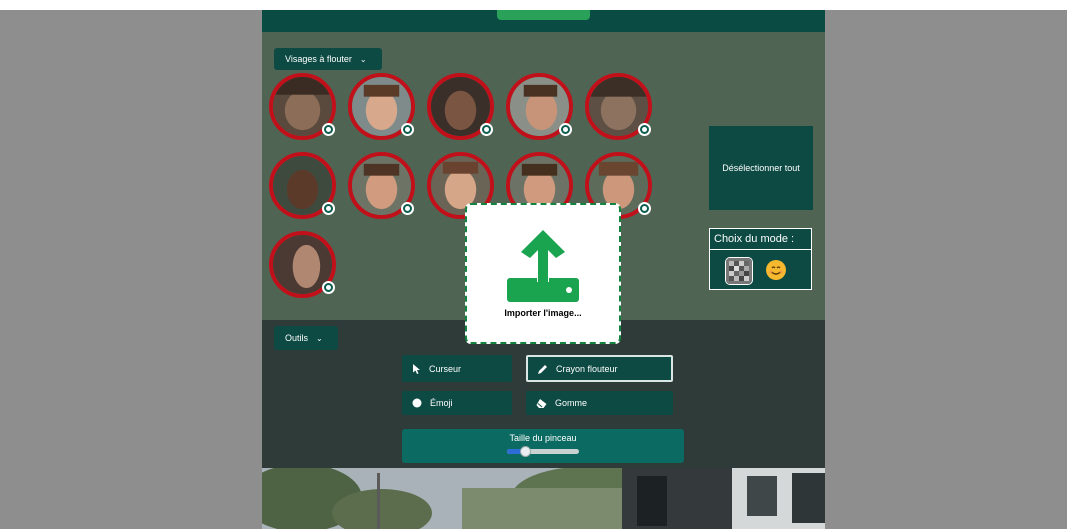 This screenshot has height=529, width=1067. I want to click on pencil-icon, so click(543, 369).